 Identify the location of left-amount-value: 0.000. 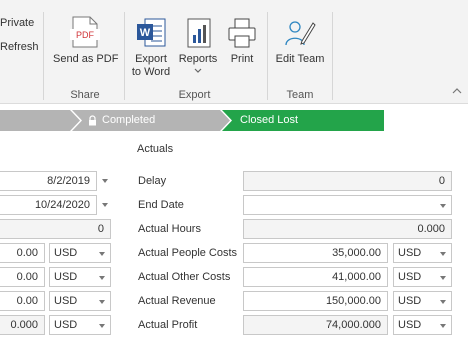
(24, 325).